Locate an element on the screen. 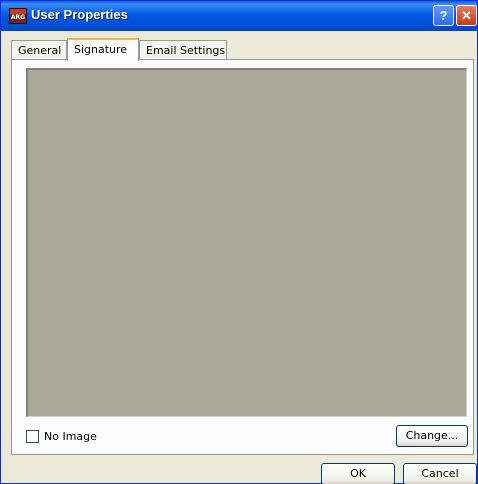 The width and height of the screenshot is (478, 484). no-image-label: No Image is located at coordinates (70, 436).